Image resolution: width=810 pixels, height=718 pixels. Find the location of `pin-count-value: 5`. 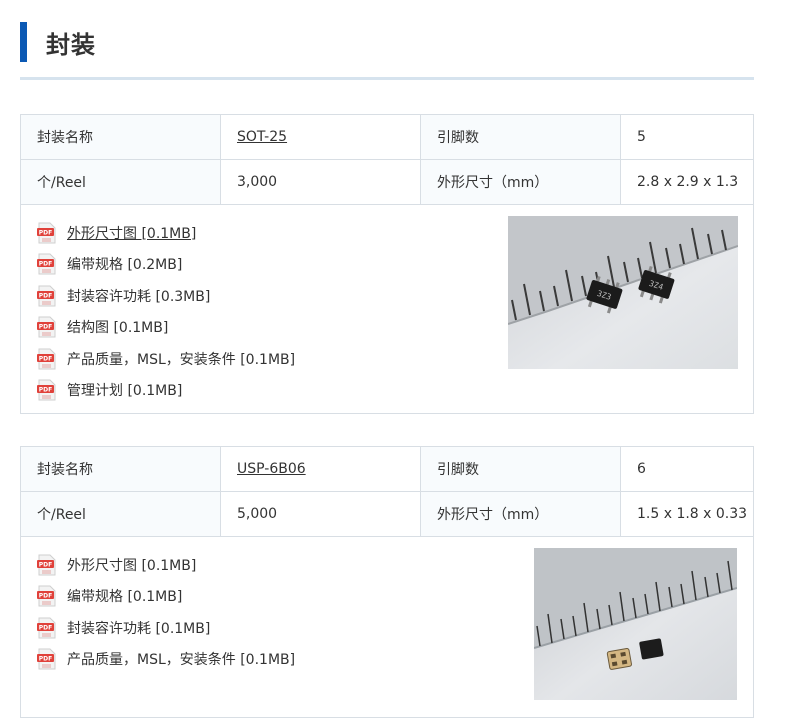

pin-count-value: 5 is located at coordinates (686, 137).